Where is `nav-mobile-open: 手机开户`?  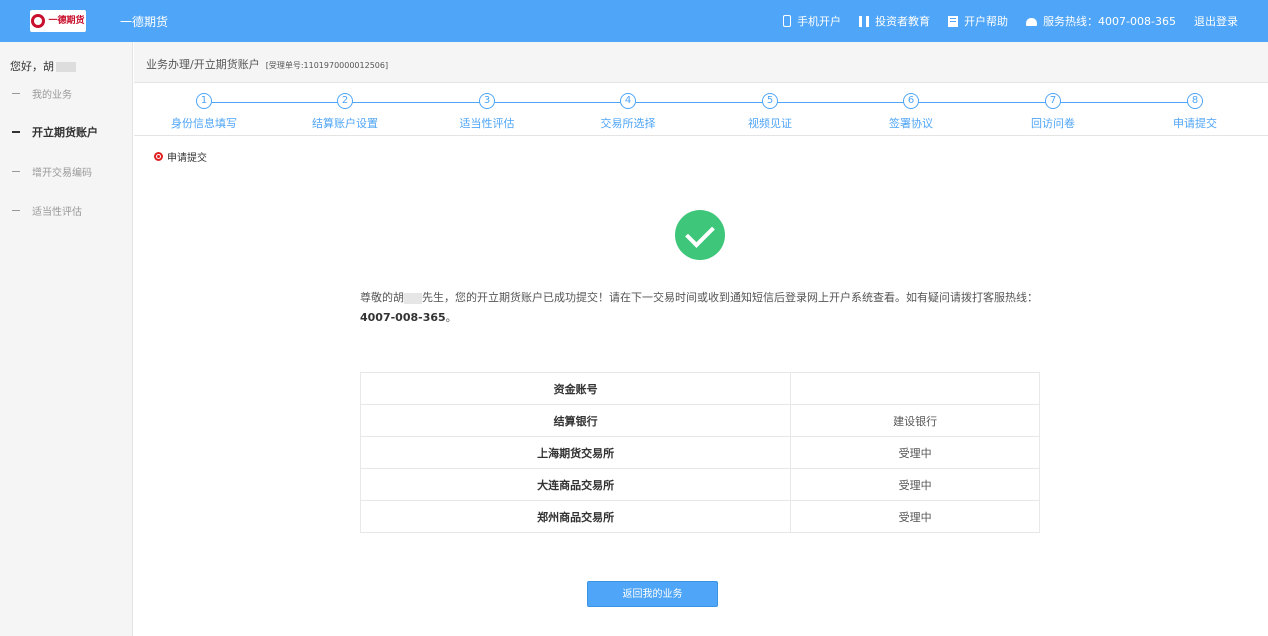 nav-mobile-open: 手机开户 is located at coordinates (812, 21).